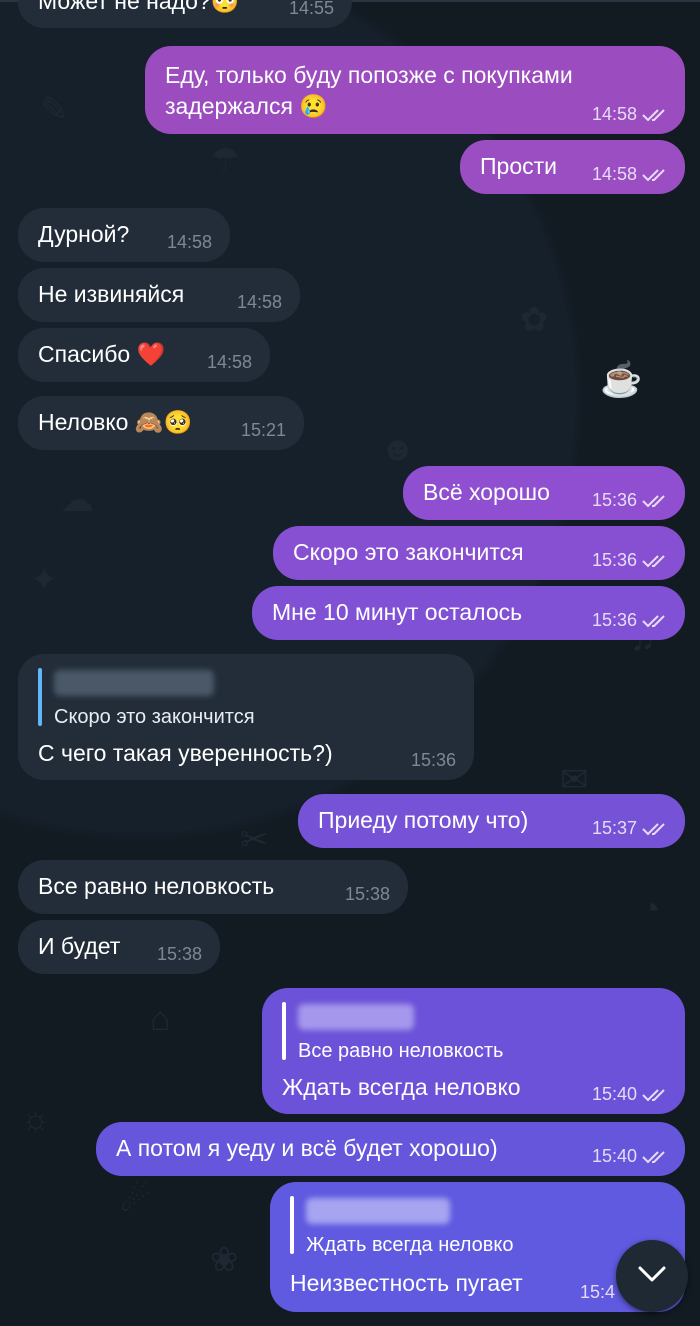  I want to click on reply-quote-text: Ждать всегда неловко, so click(410, 1245).